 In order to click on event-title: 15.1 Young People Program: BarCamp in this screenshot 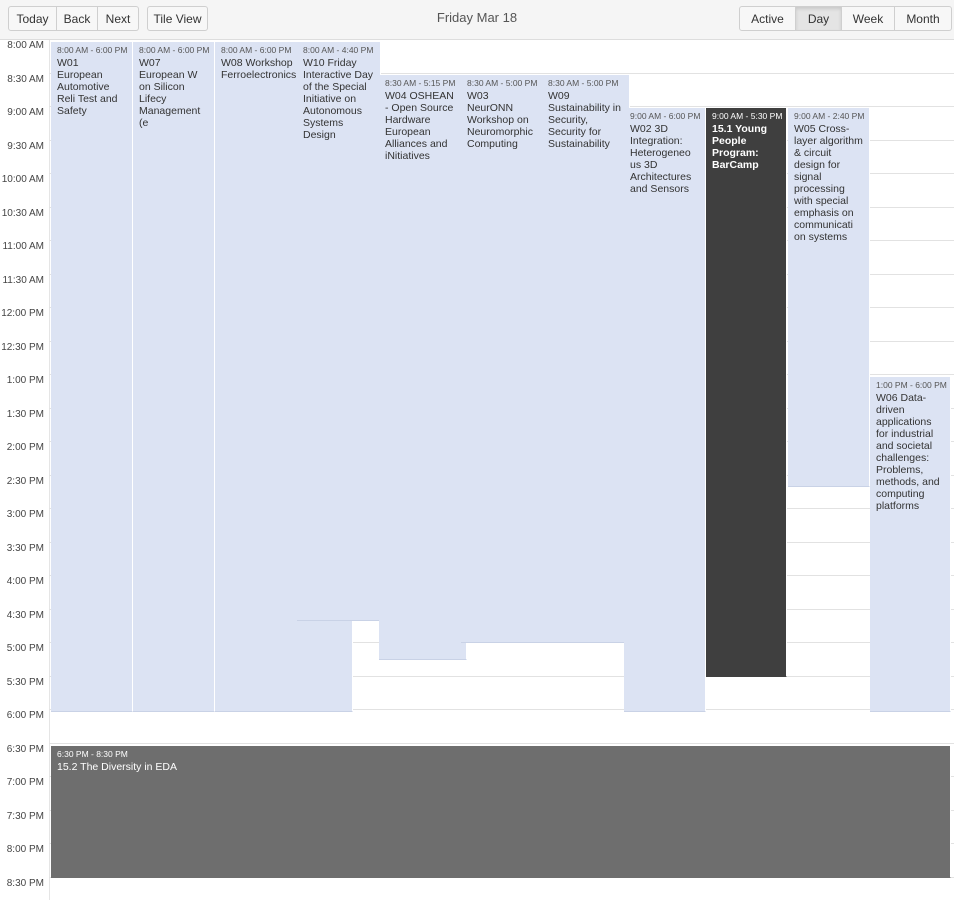, I will do `click(740, 147)`.